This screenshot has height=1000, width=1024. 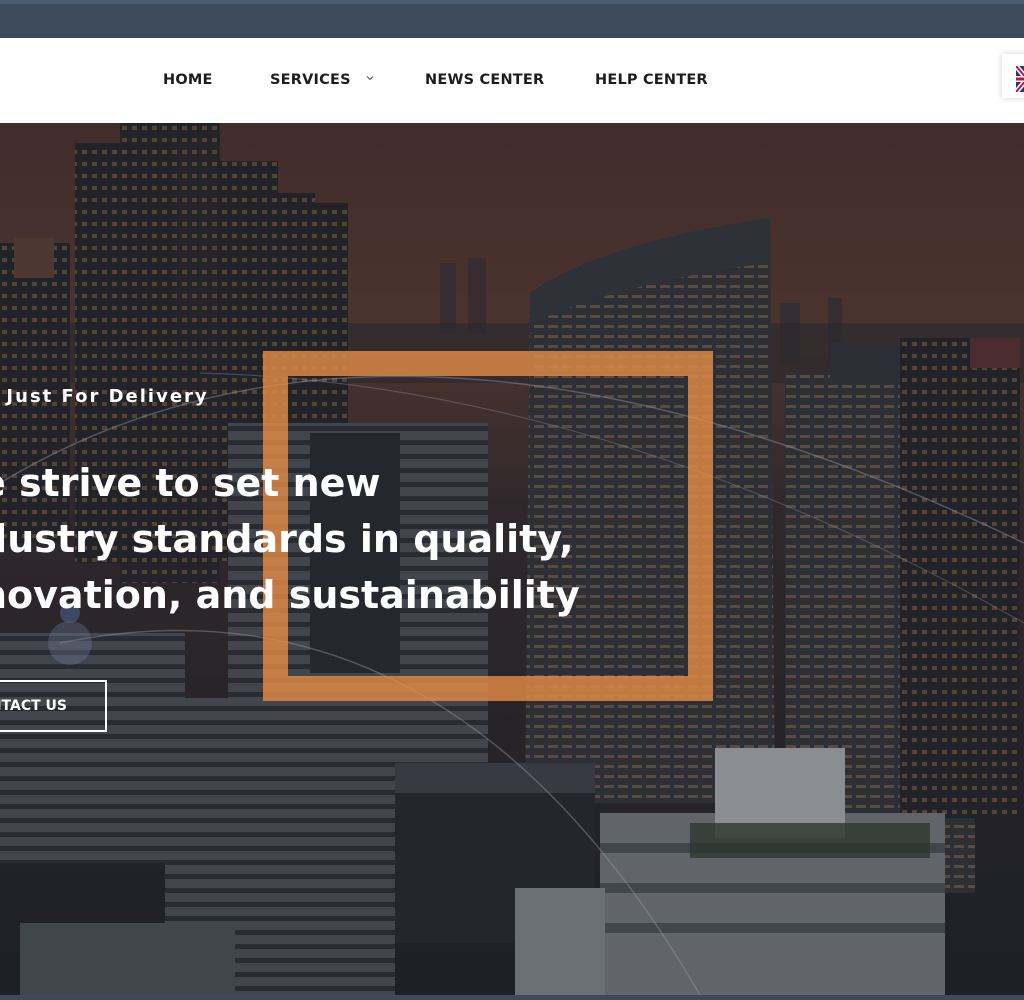 I want to click on main-navbar: HOME SERVICES NEWS CENTER HELP CENTER, so click(x=512, y=80).